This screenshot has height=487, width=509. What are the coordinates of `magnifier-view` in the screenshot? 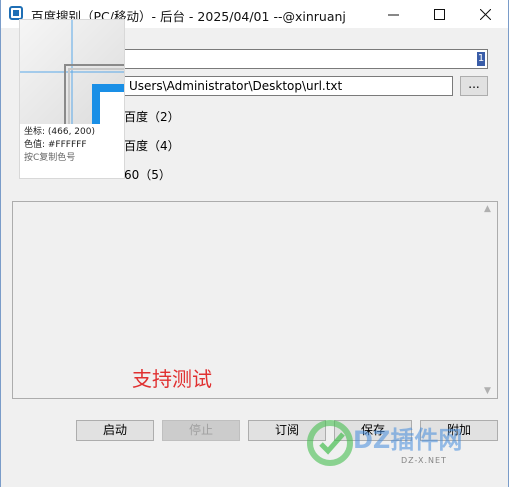 It's located at (72, 72).